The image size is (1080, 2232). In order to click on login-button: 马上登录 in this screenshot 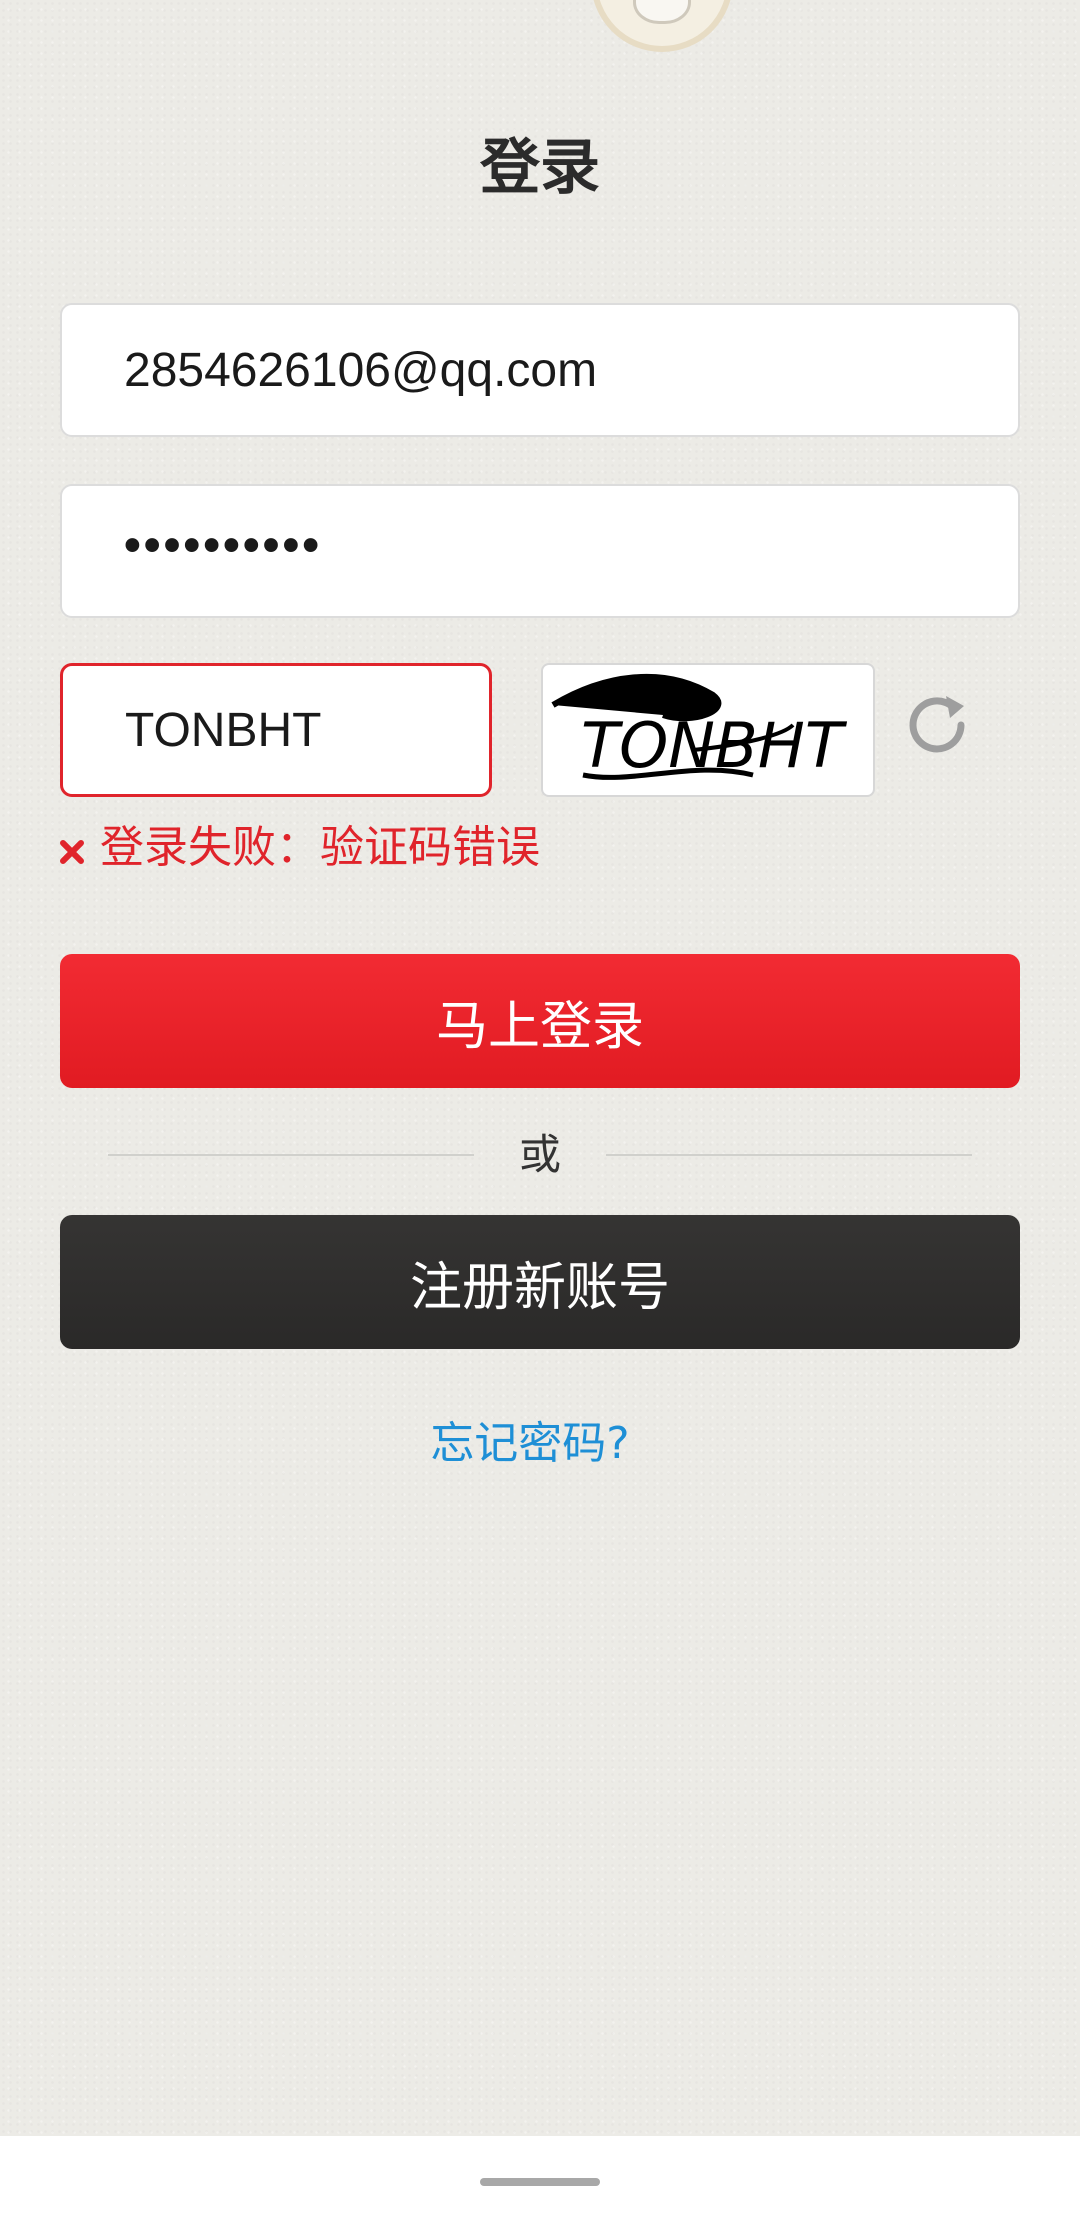, I will do `click(540, 1021)`.